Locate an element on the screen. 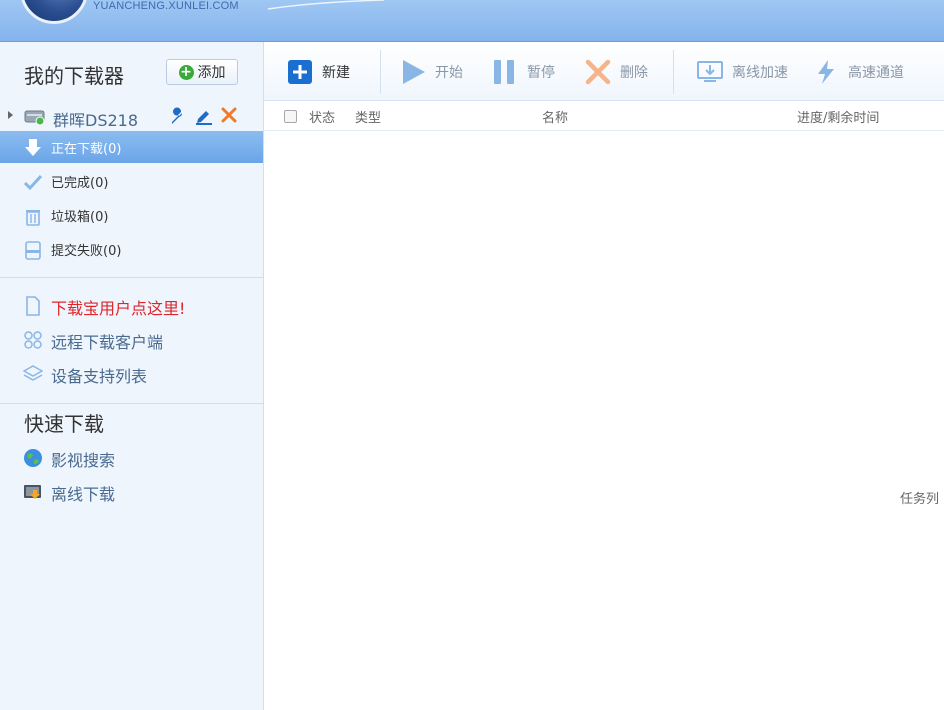 The width and height of the screenshot is (944, 710). toolbar: 新建 开始 暂停 删除 离线加速 高速通道 is located at coordinates (604, 71).